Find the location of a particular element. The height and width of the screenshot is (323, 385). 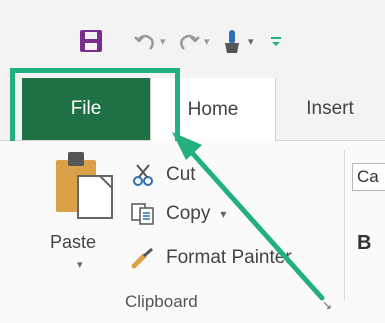

font-name-box: Ca is located at coordinates (368, 177).